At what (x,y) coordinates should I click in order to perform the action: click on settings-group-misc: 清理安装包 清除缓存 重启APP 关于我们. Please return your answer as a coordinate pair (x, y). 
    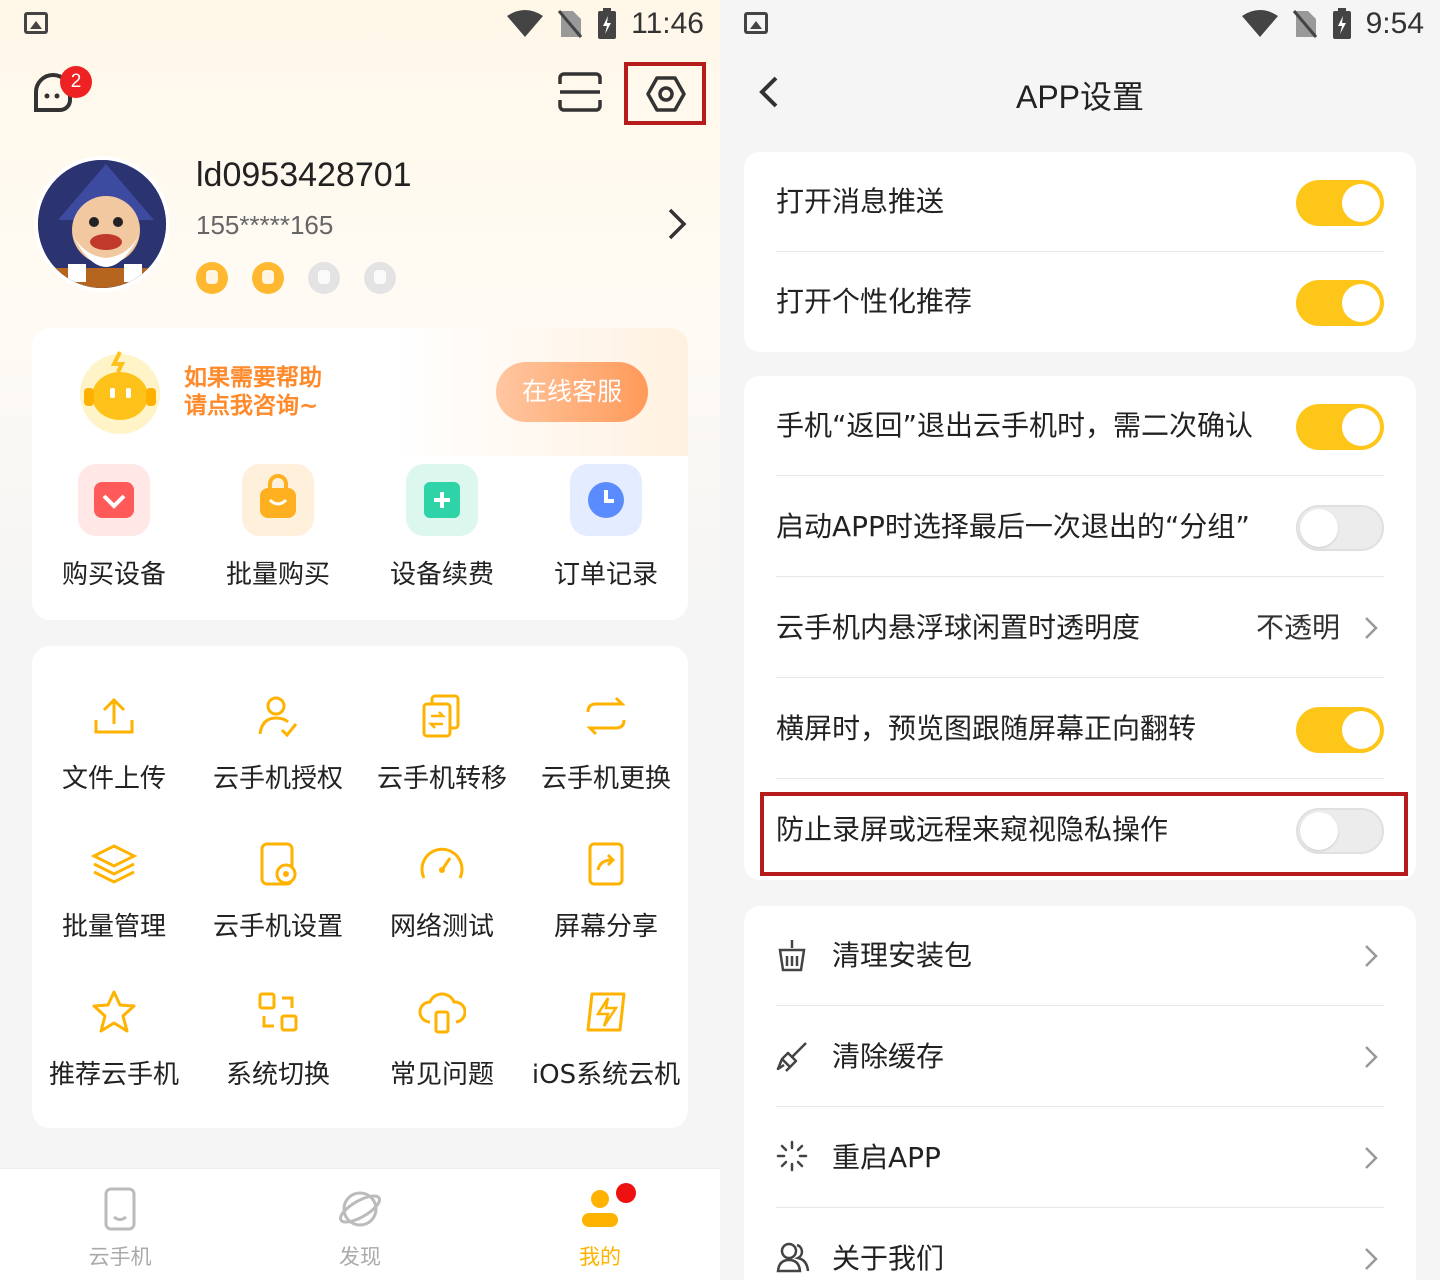
    Looking at the image, I should click on (1080, 1093).